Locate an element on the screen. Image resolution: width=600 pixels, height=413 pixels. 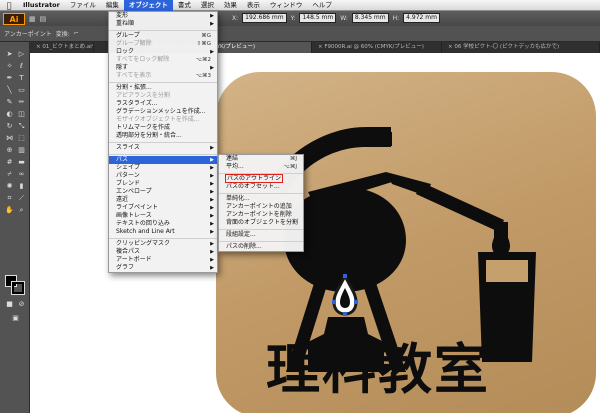
menu-edit: 編集 is located at coordinates (112, 5).